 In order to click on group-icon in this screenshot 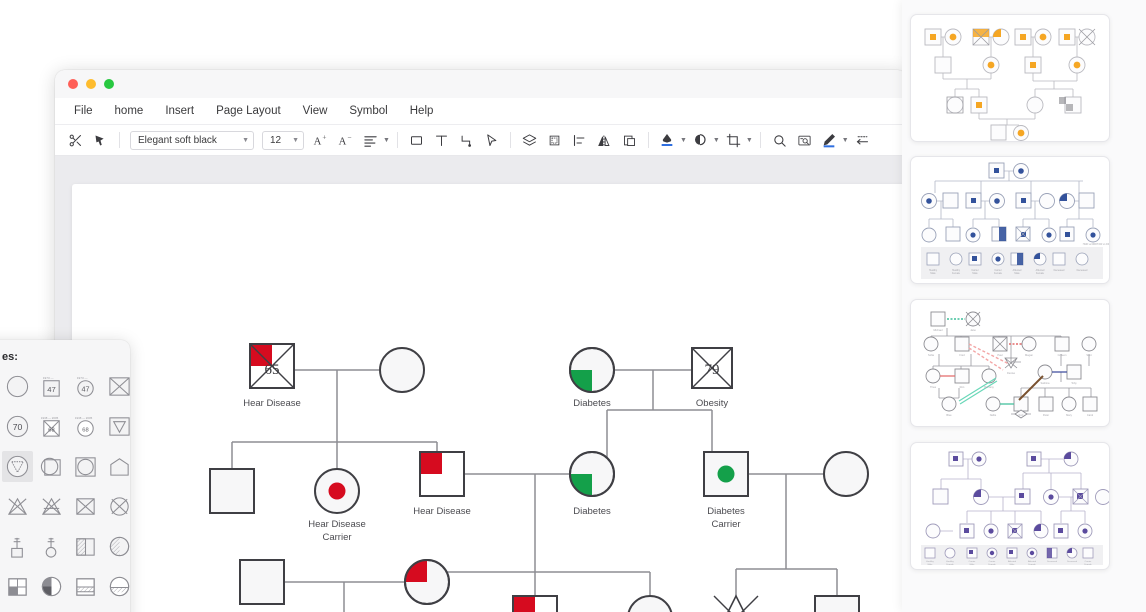, I will do `click(554, 140)`.